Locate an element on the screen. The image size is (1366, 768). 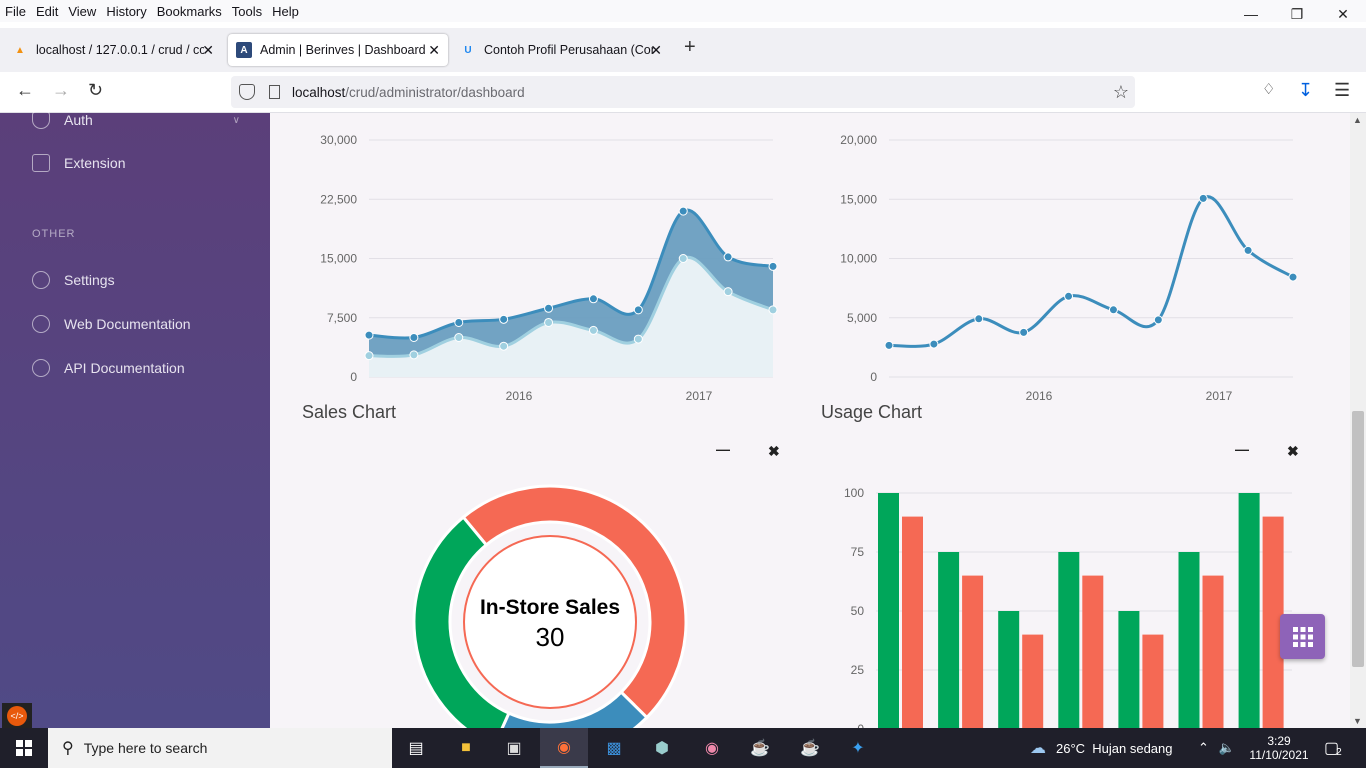
weather-widget: ☁ 26°C Hujan sedang is located at coordinates (1101, 748).